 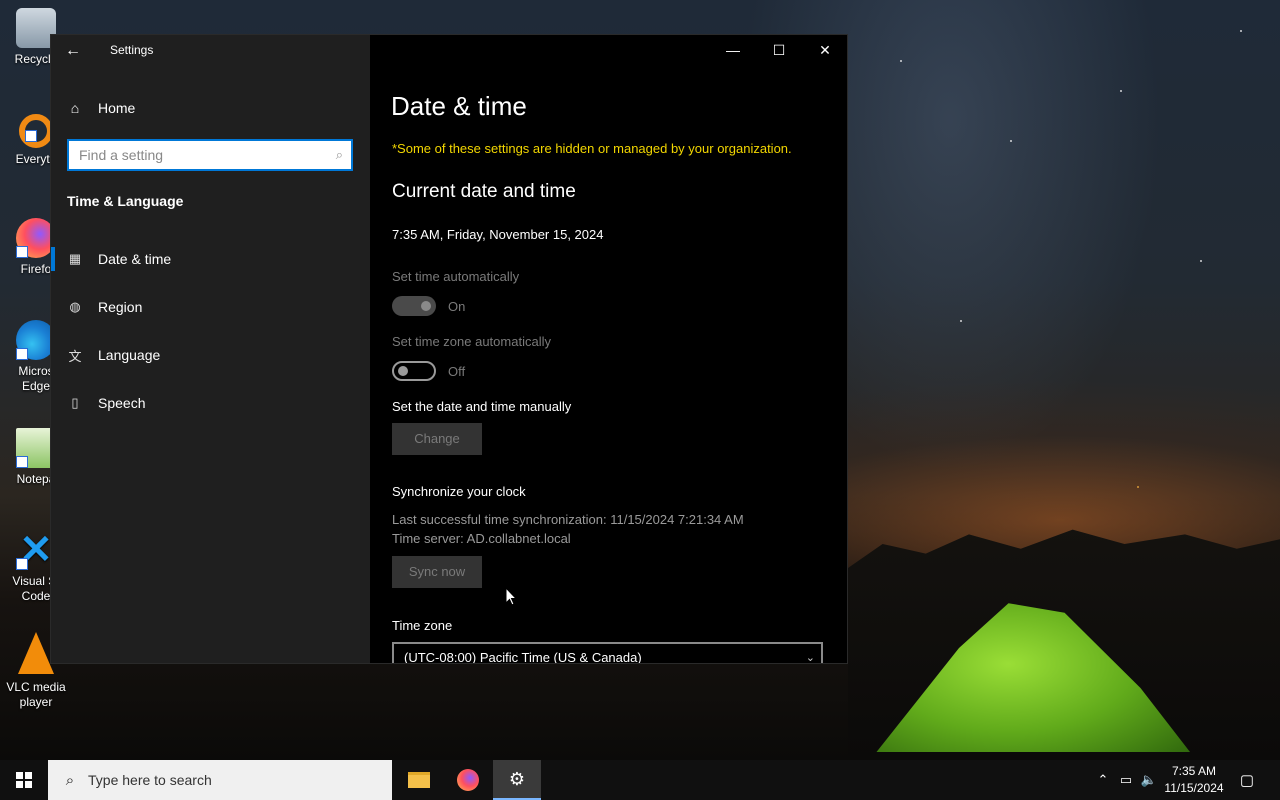 What do you see at coordinates (210, 307) in the screenshot?
I see `sidebar-item-region: ◍ Region` at bounding box center [210, 307].